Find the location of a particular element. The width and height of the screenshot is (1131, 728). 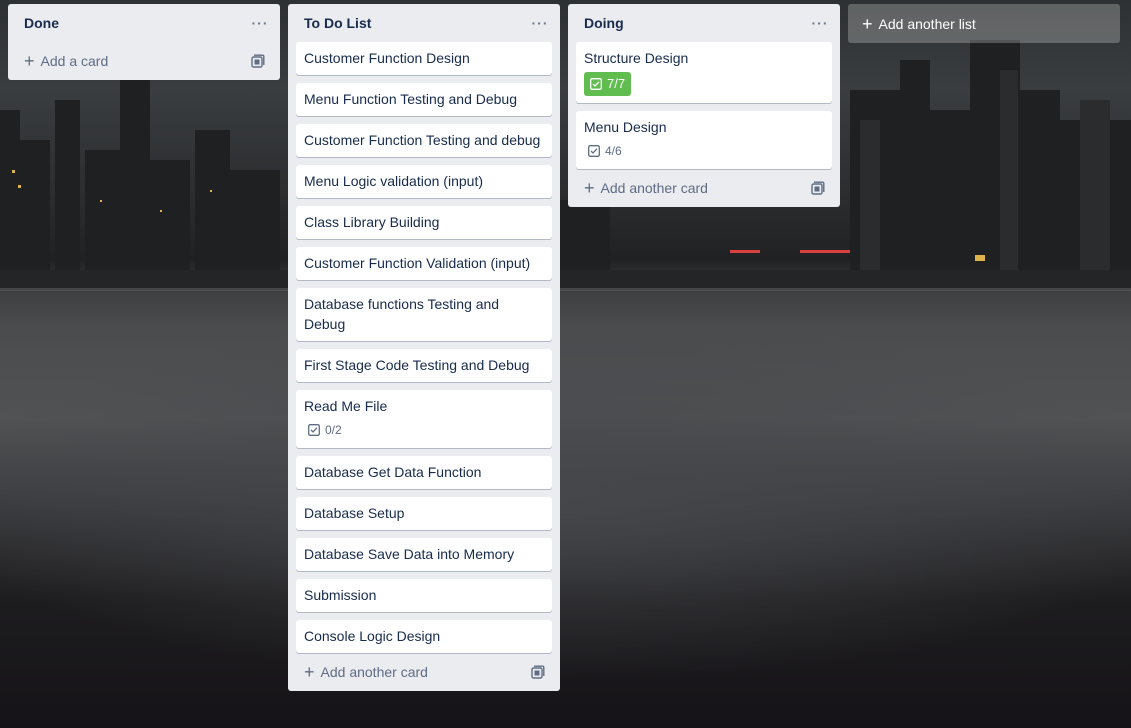

card-title: Read Me File is located at coordinates (346, 406).